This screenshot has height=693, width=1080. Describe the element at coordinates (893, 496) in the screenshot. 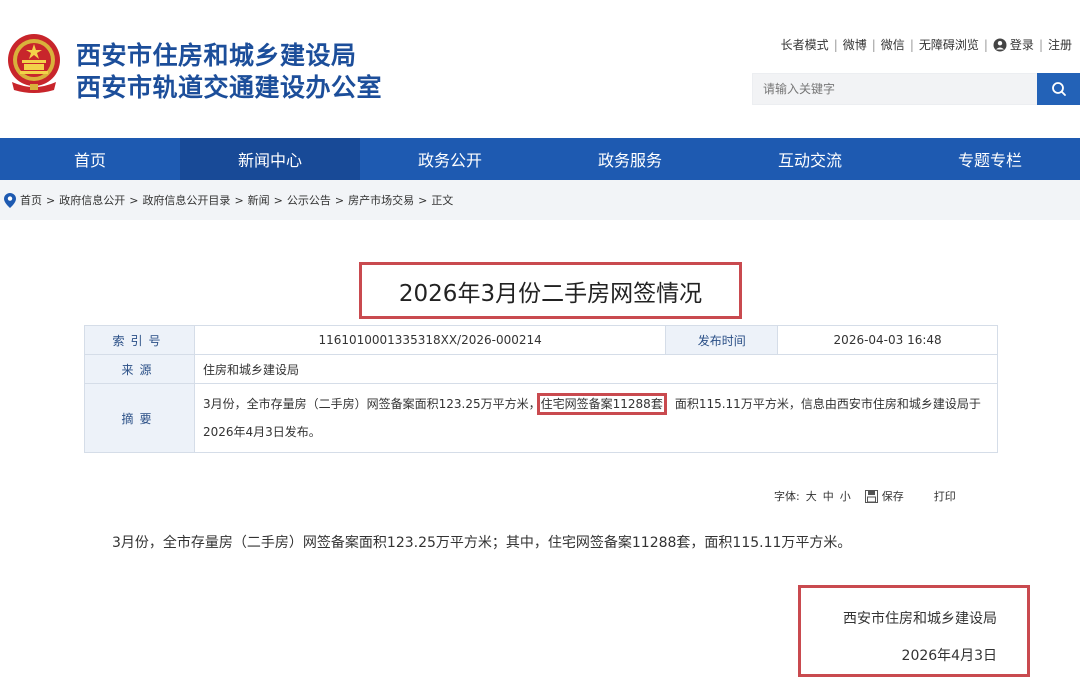

I see `save-button: 保存` at that location.